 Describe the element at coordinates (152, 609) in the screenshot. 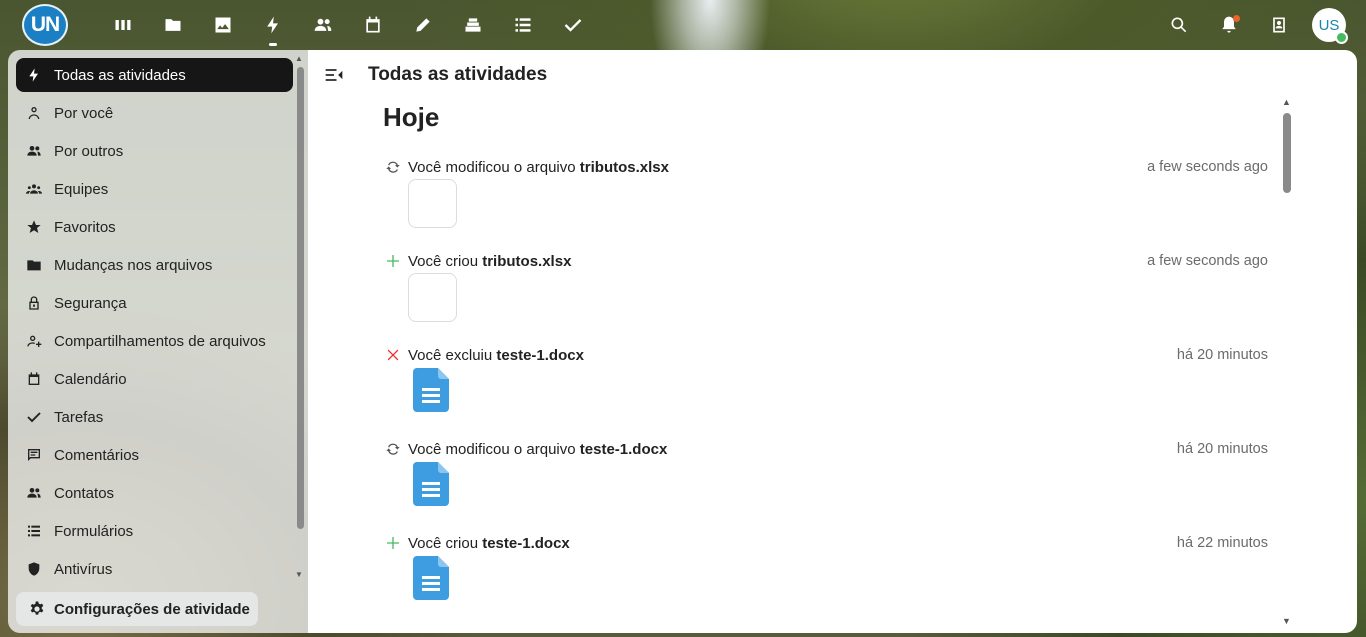

I see `activity-settings-label: Configurações de atividade` at that location.